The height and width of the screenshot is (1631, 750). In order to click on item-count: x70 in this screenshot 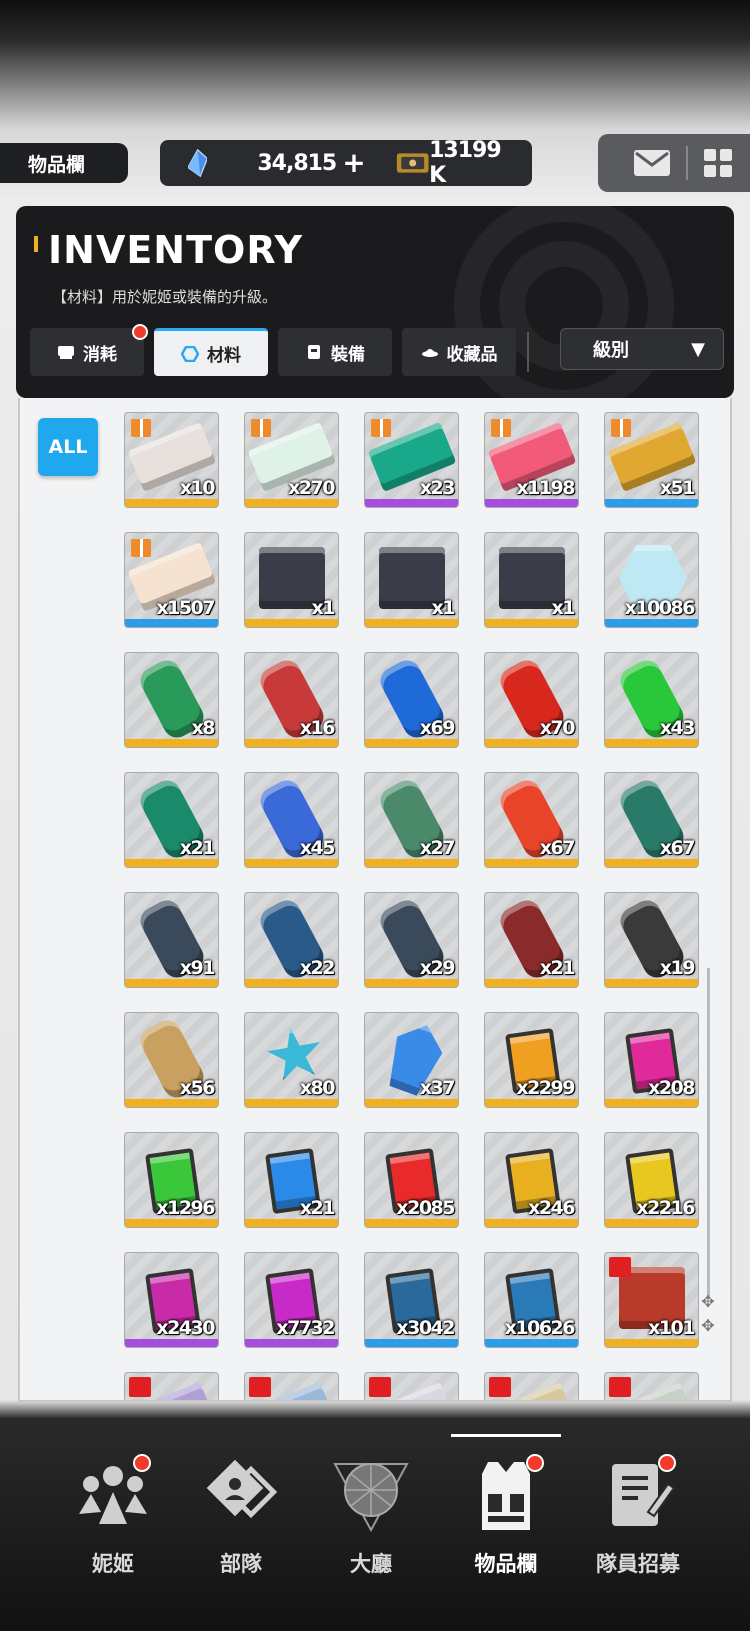, I will do `click(557, 728)`.